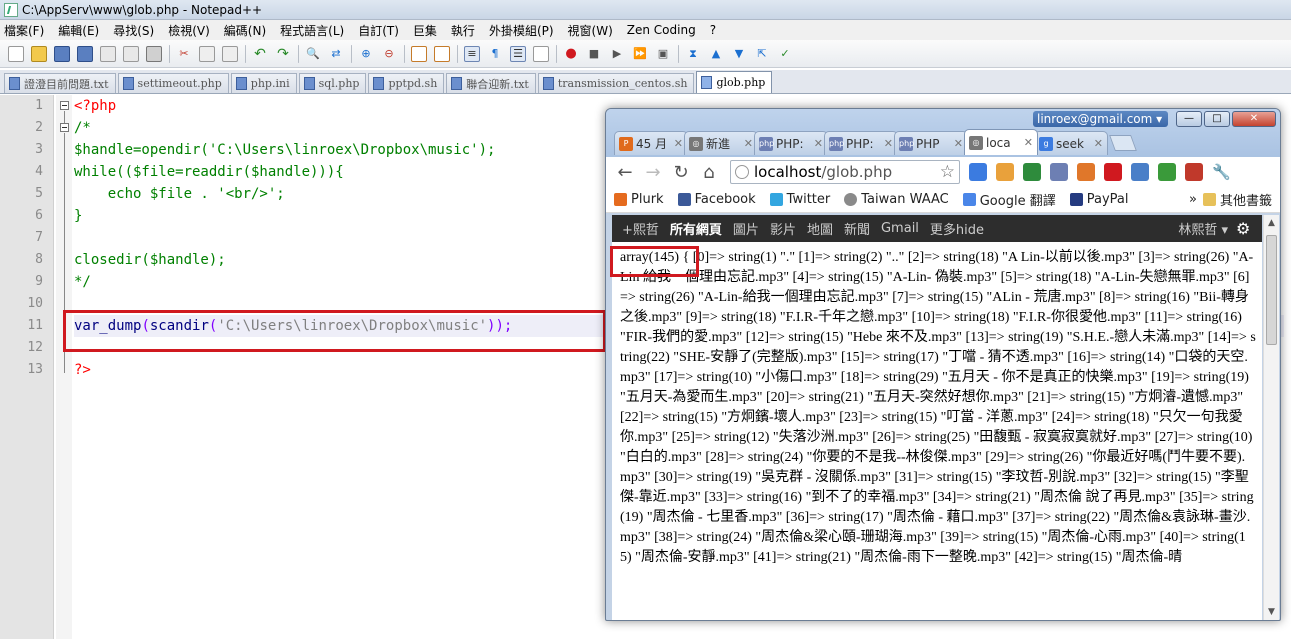 The image size is (1291, 639). What do you see at coordinates (1193, 199) in the screenshot?
I see `bookmarks-overflow: »` at bounding box center [1193, 199].